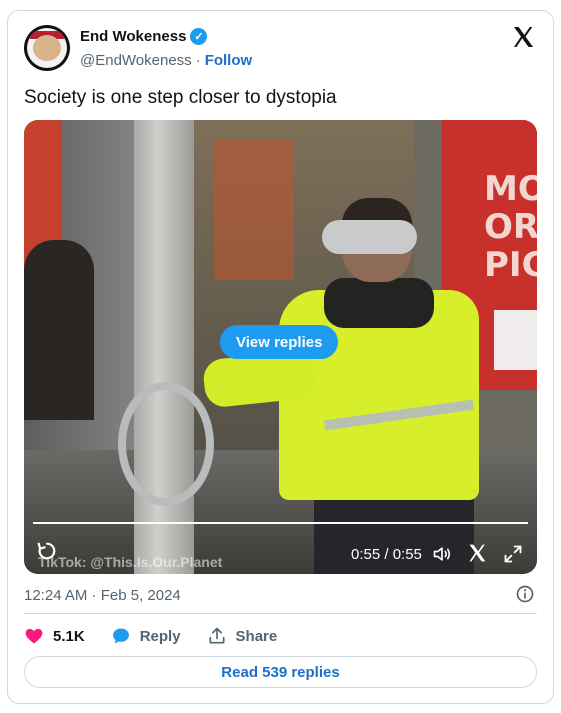 The width and height of the screenshot is (561, 713). I want to click on reply-bubble-icon, so click(120, 636).